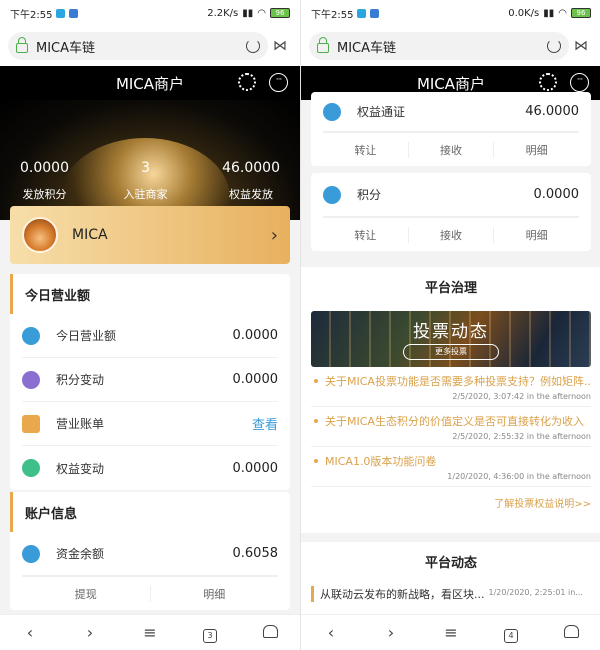 This screenshot has width=600, height=650. I want to click on panel-title: 账户信息, so click(150, 512).